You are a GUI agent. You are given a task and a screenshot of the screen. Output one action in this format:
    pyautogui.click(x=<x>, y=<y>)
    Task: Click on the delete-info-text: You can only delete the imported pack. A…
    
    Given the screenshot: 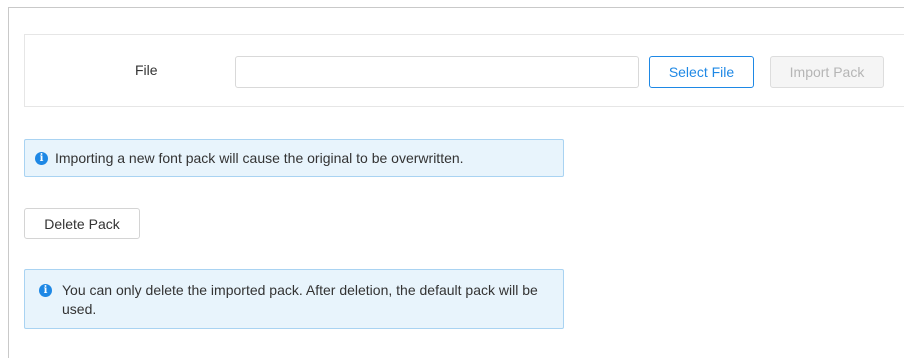 What is the action you would take?
    pyautogui.click(x=300, y=299)
    